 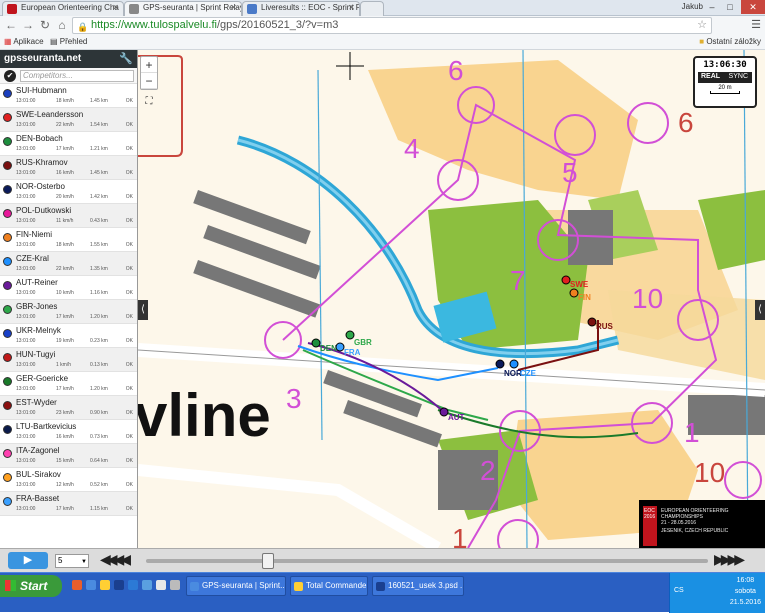 I want to click on wrench-icon: 🔧, so click(x=126, y=58).